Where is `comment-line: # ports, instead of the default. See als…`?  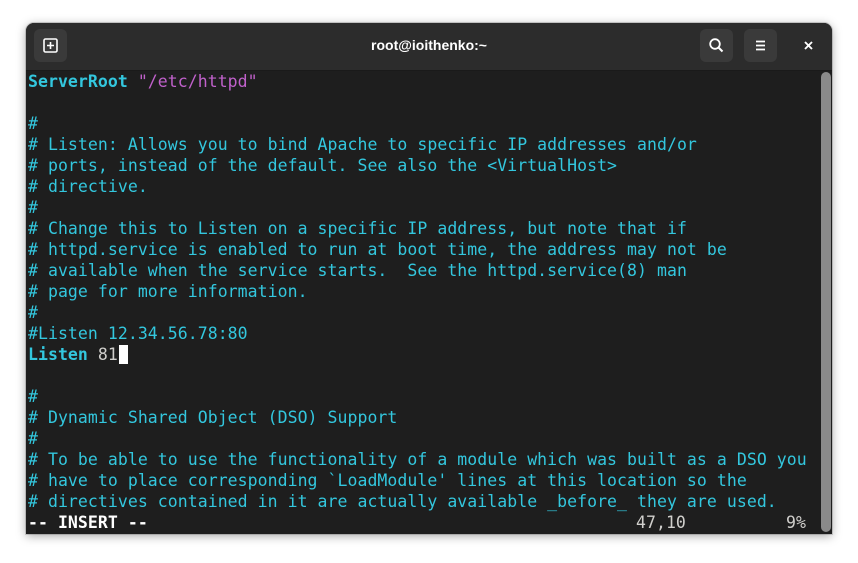 comment-line: # ports, instead of the default. See als… is located at coordinates (323, 165).